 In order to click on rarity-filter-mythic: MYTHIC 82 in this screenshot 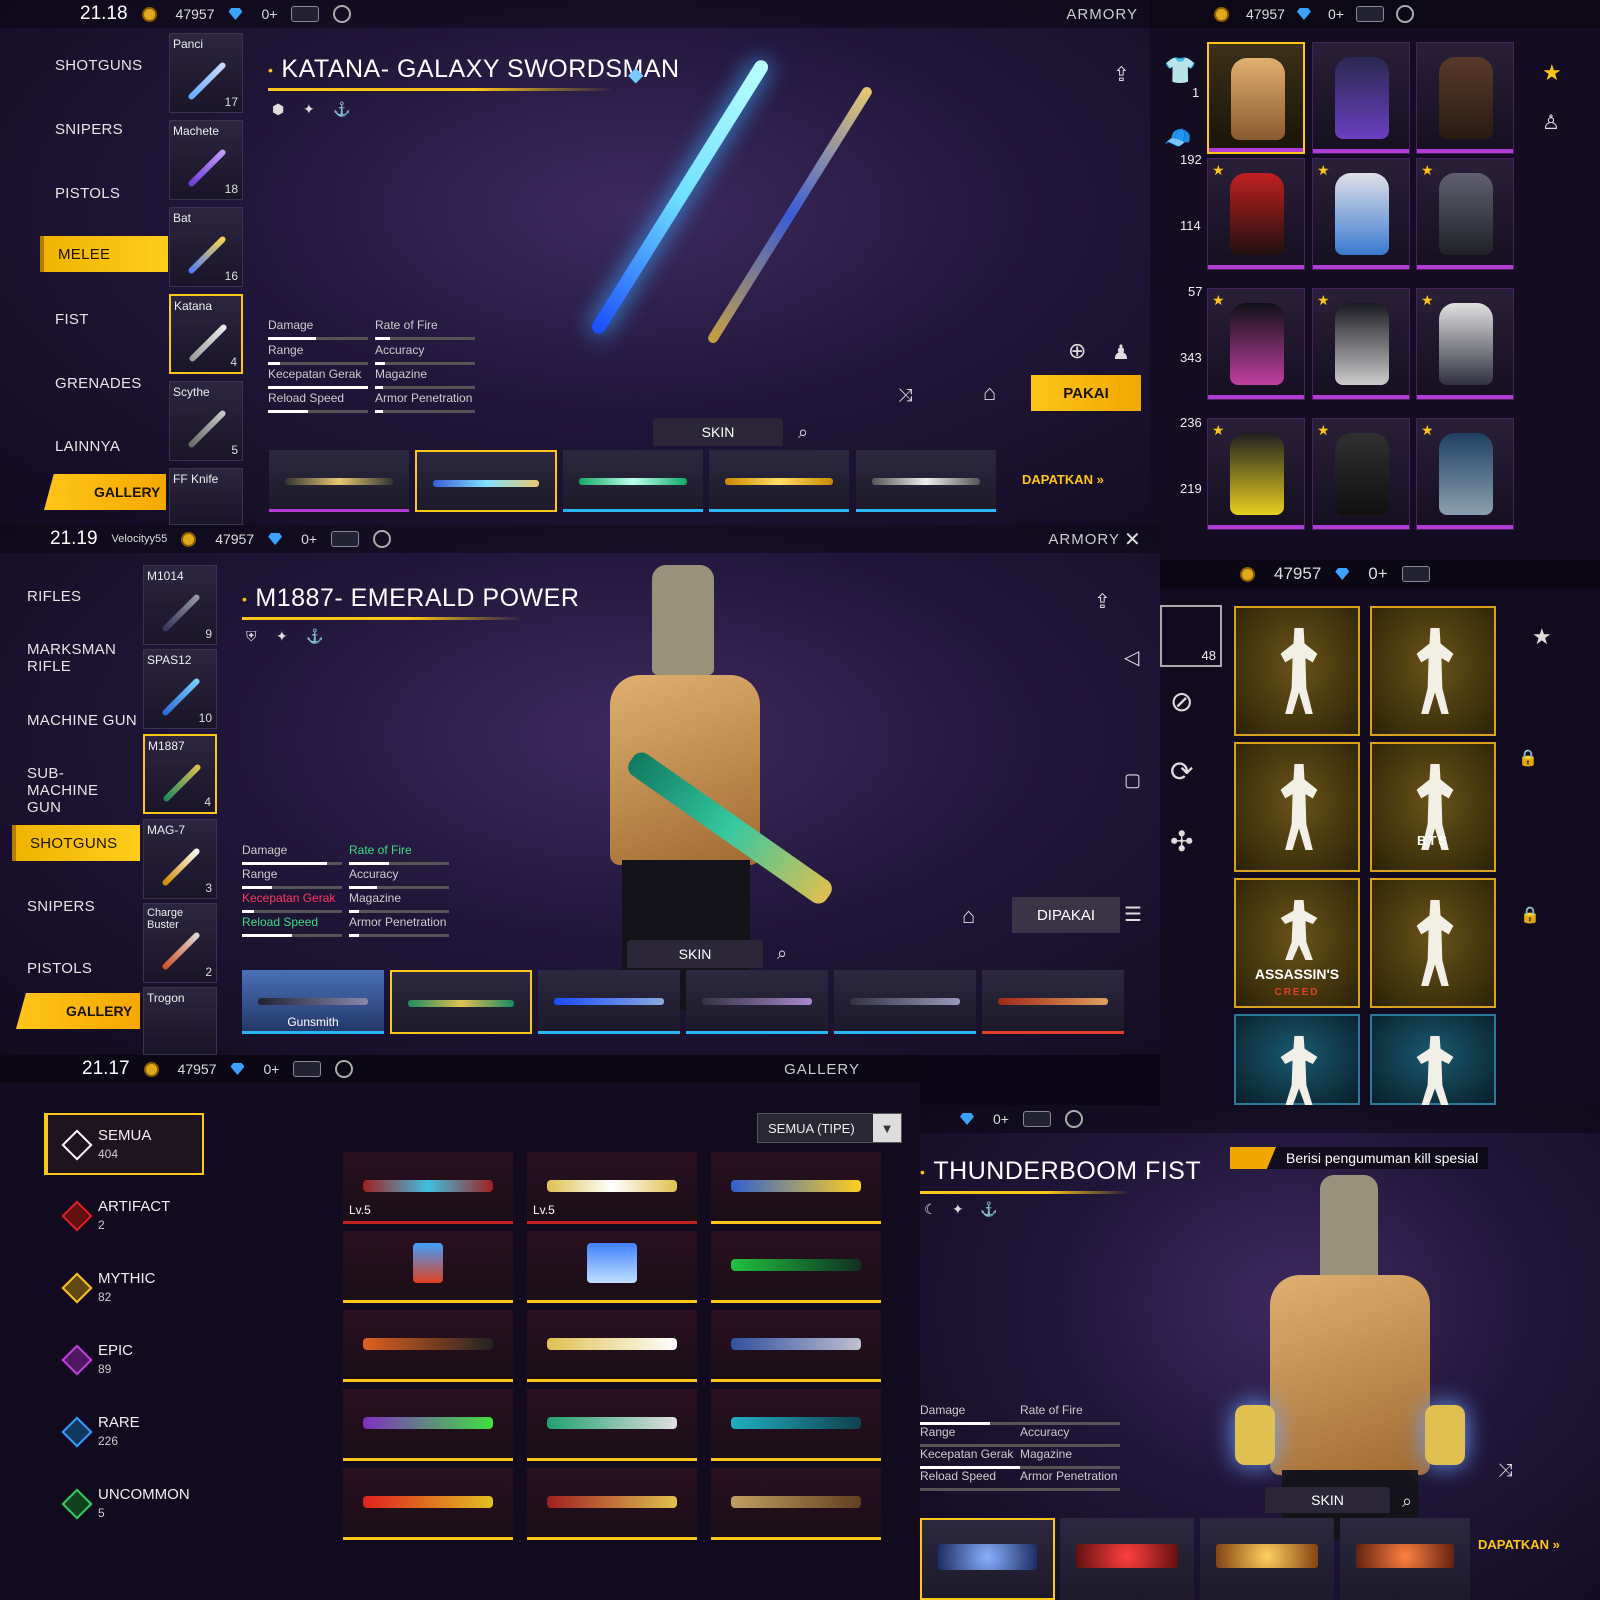, I will do `click(108, 1288)`.